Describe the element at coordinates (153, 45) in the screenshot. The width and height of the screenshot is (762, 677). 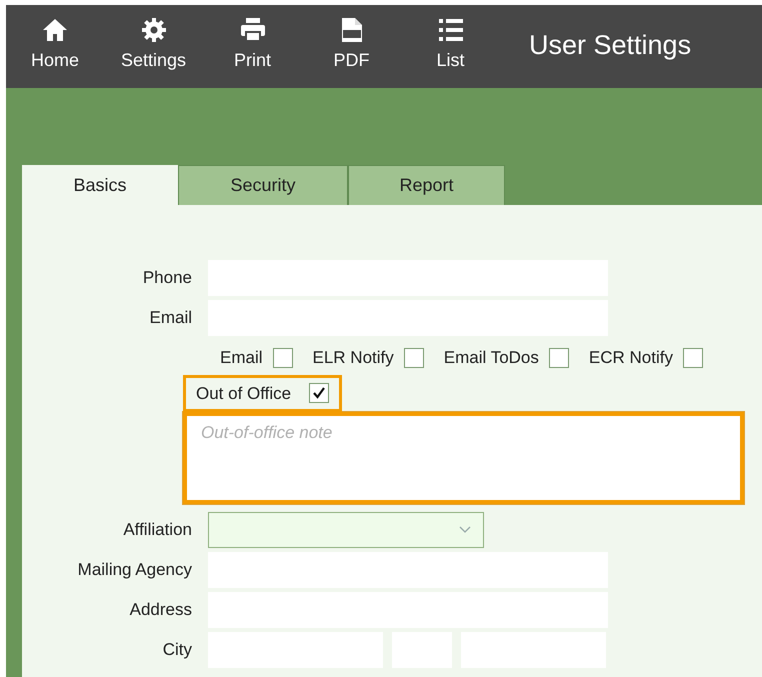
I see `toolbar-button: Settings` at that location.